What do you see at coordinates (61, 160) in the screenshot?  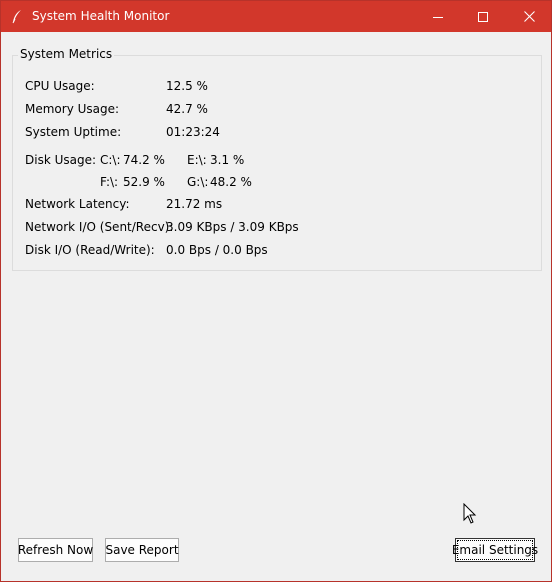 I see `disk-usage-label: Disk Usage:` at bounding box center [61, 160].